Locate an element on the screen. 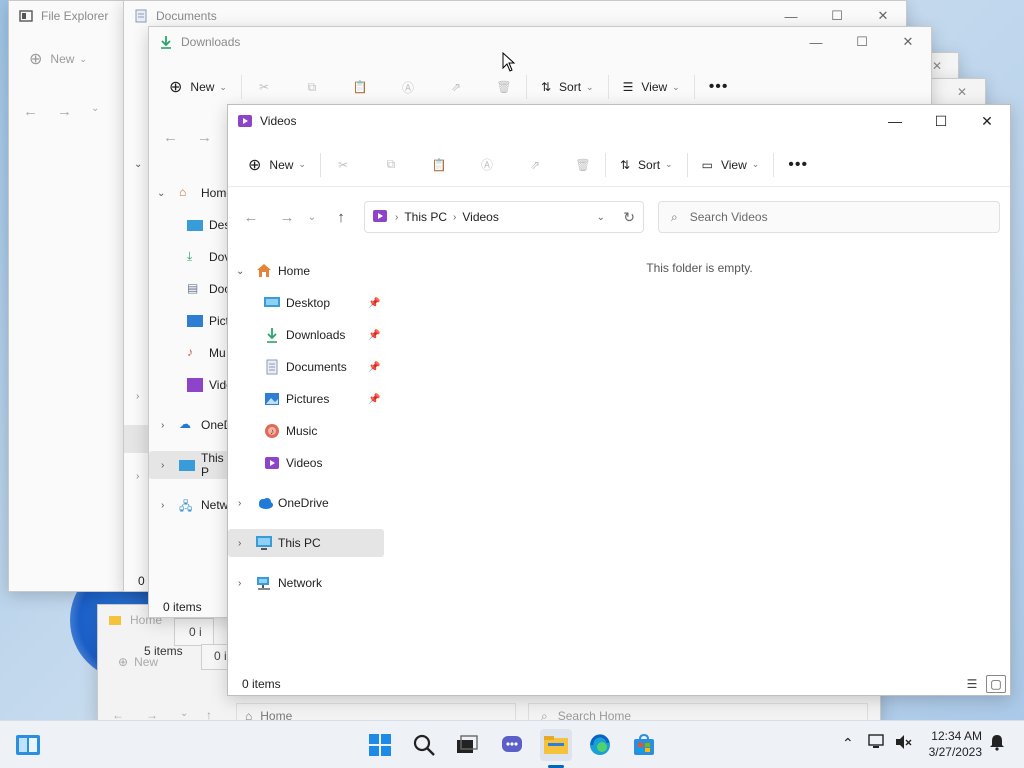 The image size is (1024, 768). up-button: ↑ is located at coordinates (341, 217).